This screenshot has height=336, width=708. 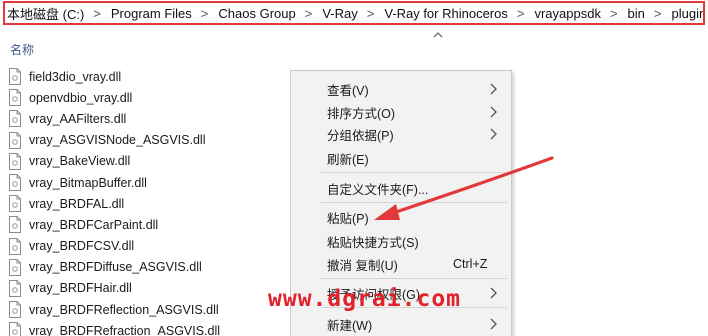 I want to click on file-row: field3dio_vray.dll, so click(x=158, y=76).